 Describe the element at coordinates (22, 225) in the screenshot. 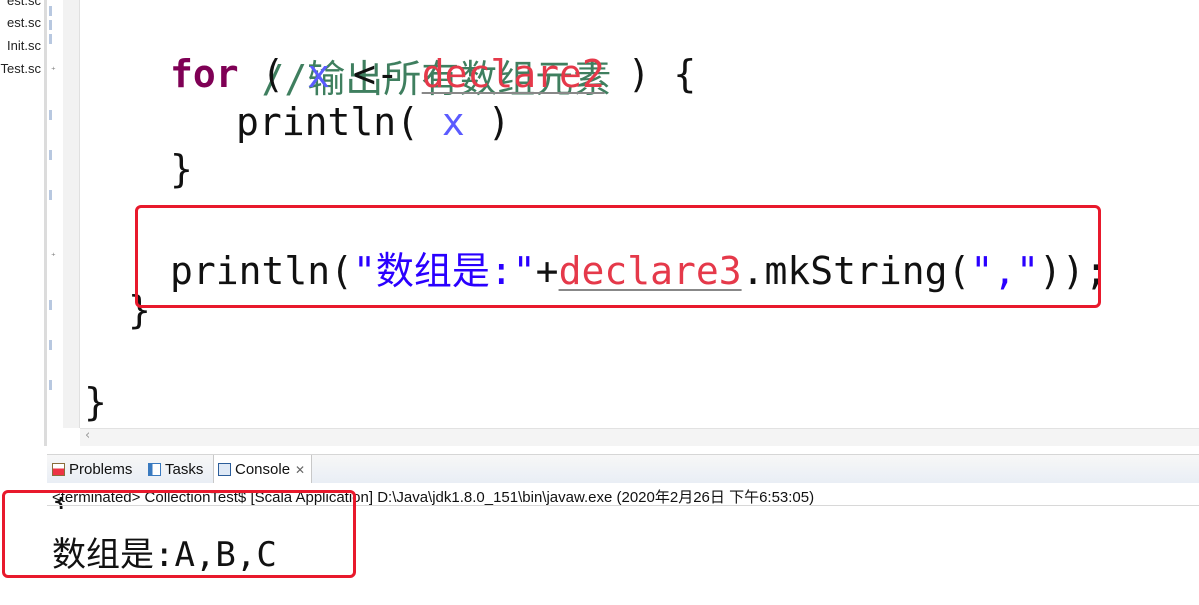

I see `project-explorer: est.sc est.sc Init.sc Test.sc` at that location.